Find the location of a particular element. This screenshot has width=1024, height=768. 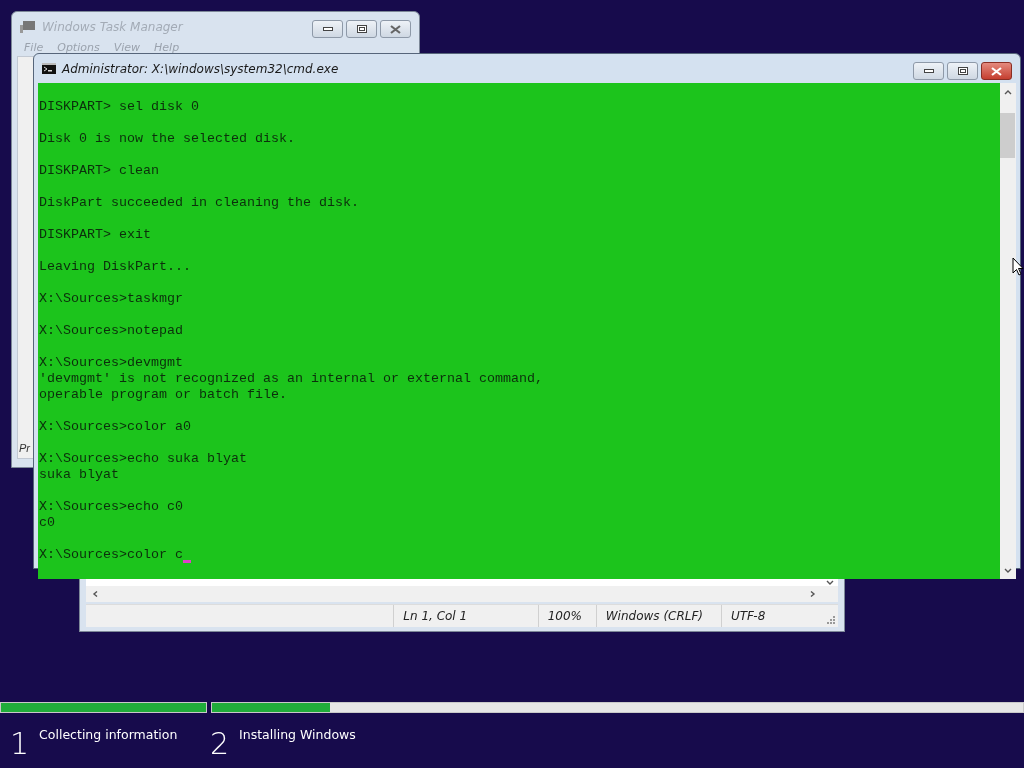

text-cursor is located at coordinates (186, 561).